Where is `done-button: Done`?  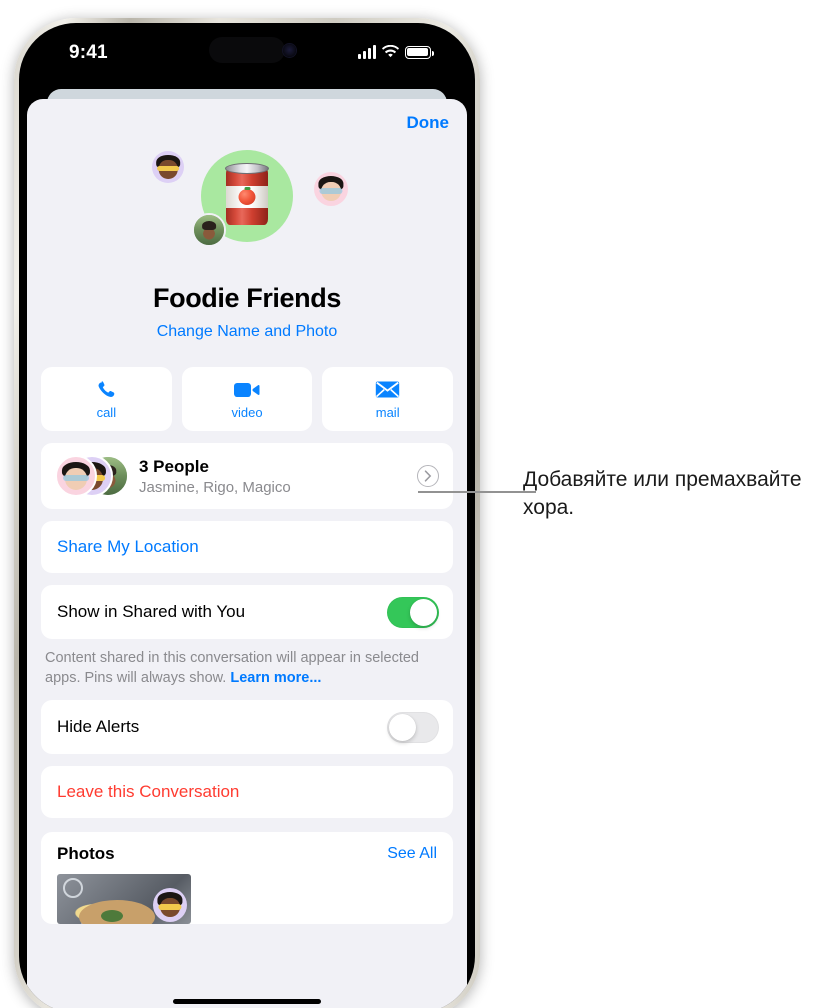
done-button: Done is located at coordinates (428, 123).